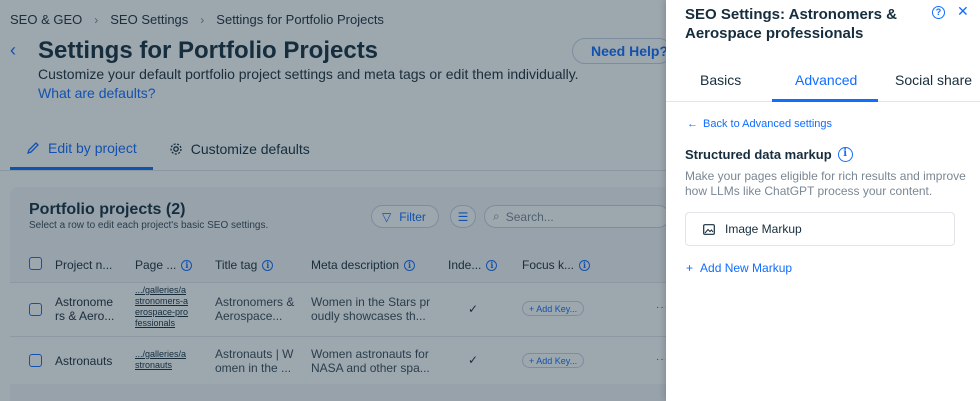  Describe the element at coordinates (938, 12) in the screenshot. I see `help-icon: ?` at that location.